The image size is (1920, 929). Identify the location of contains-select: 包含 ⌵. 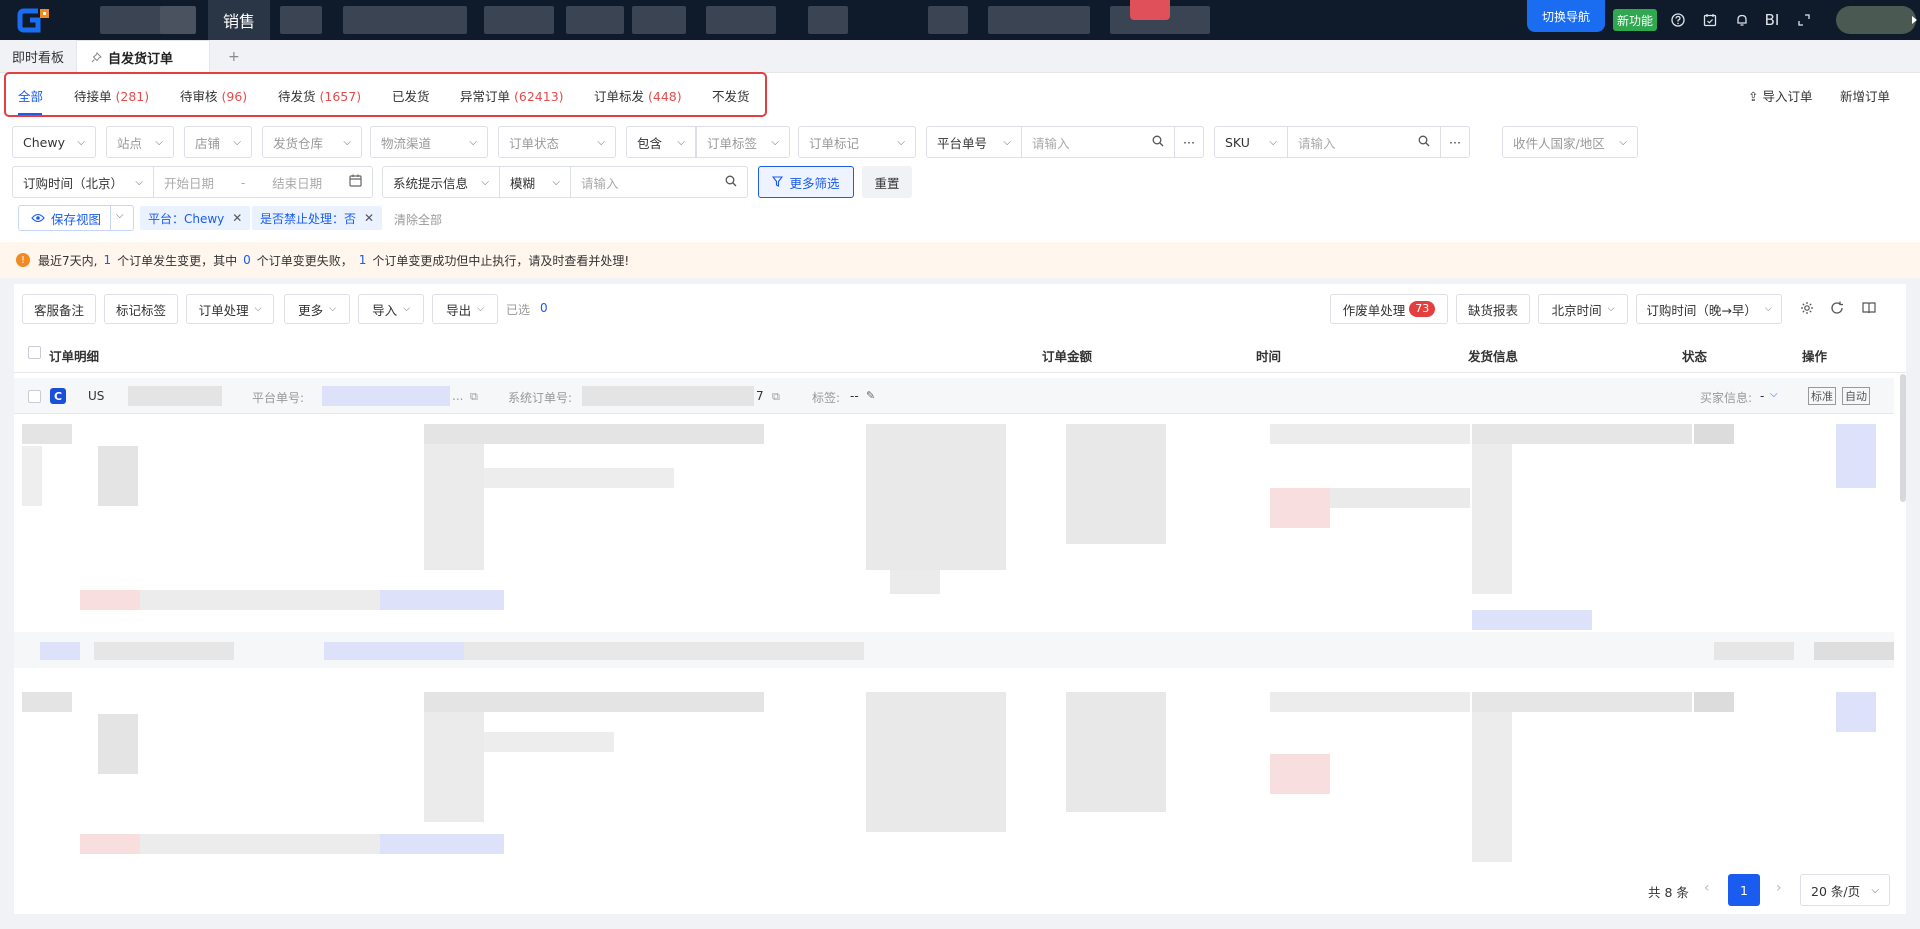
(661, 142).